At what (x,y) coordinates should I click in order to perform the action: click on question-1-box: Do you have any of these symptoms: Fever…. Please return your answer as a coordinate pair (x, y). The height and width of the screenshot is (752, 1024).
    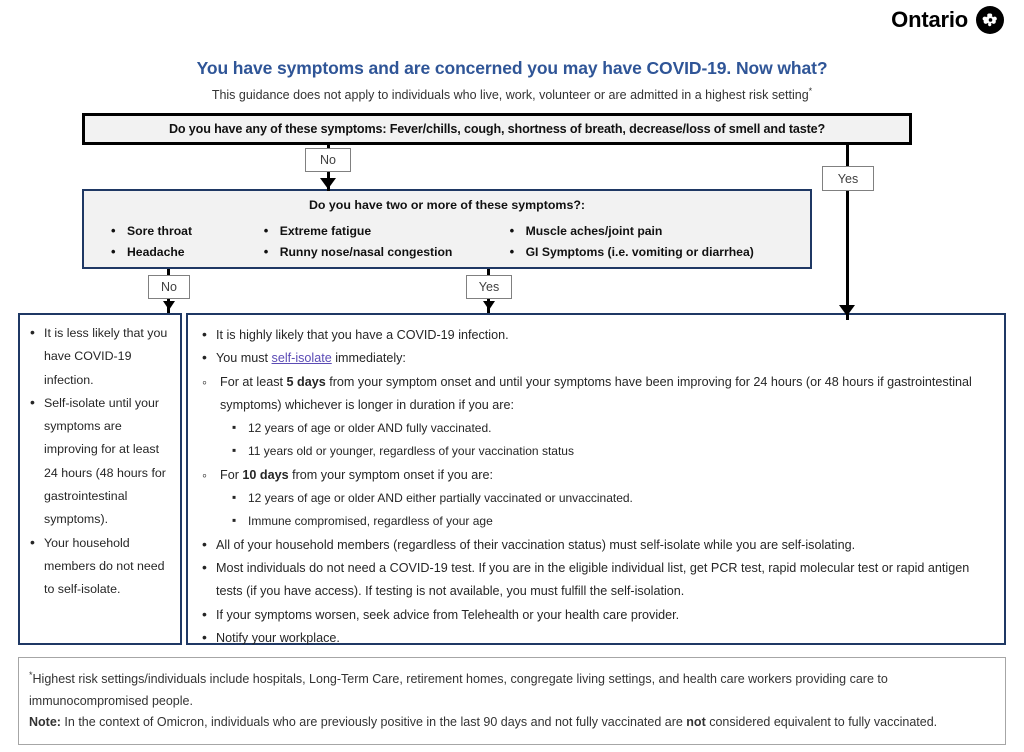
    Looking at the image, I should click on (497, 129).